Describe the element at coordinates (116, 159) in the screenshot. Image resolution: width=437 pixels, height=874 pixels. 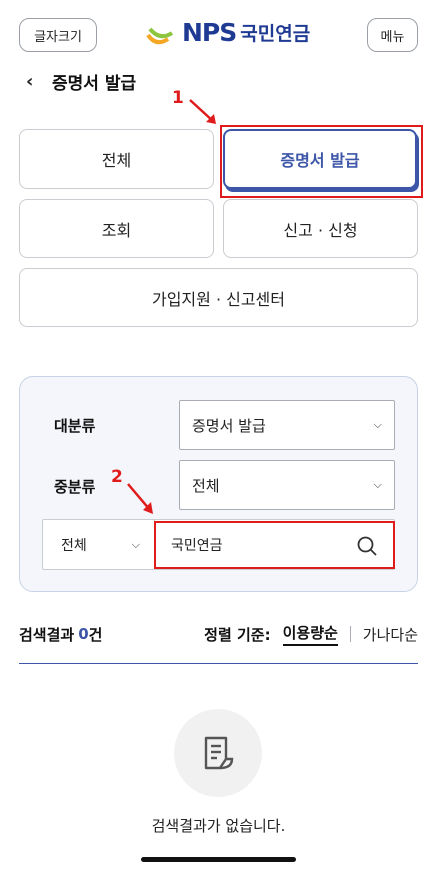
I see `category-all: 전체` at that location.